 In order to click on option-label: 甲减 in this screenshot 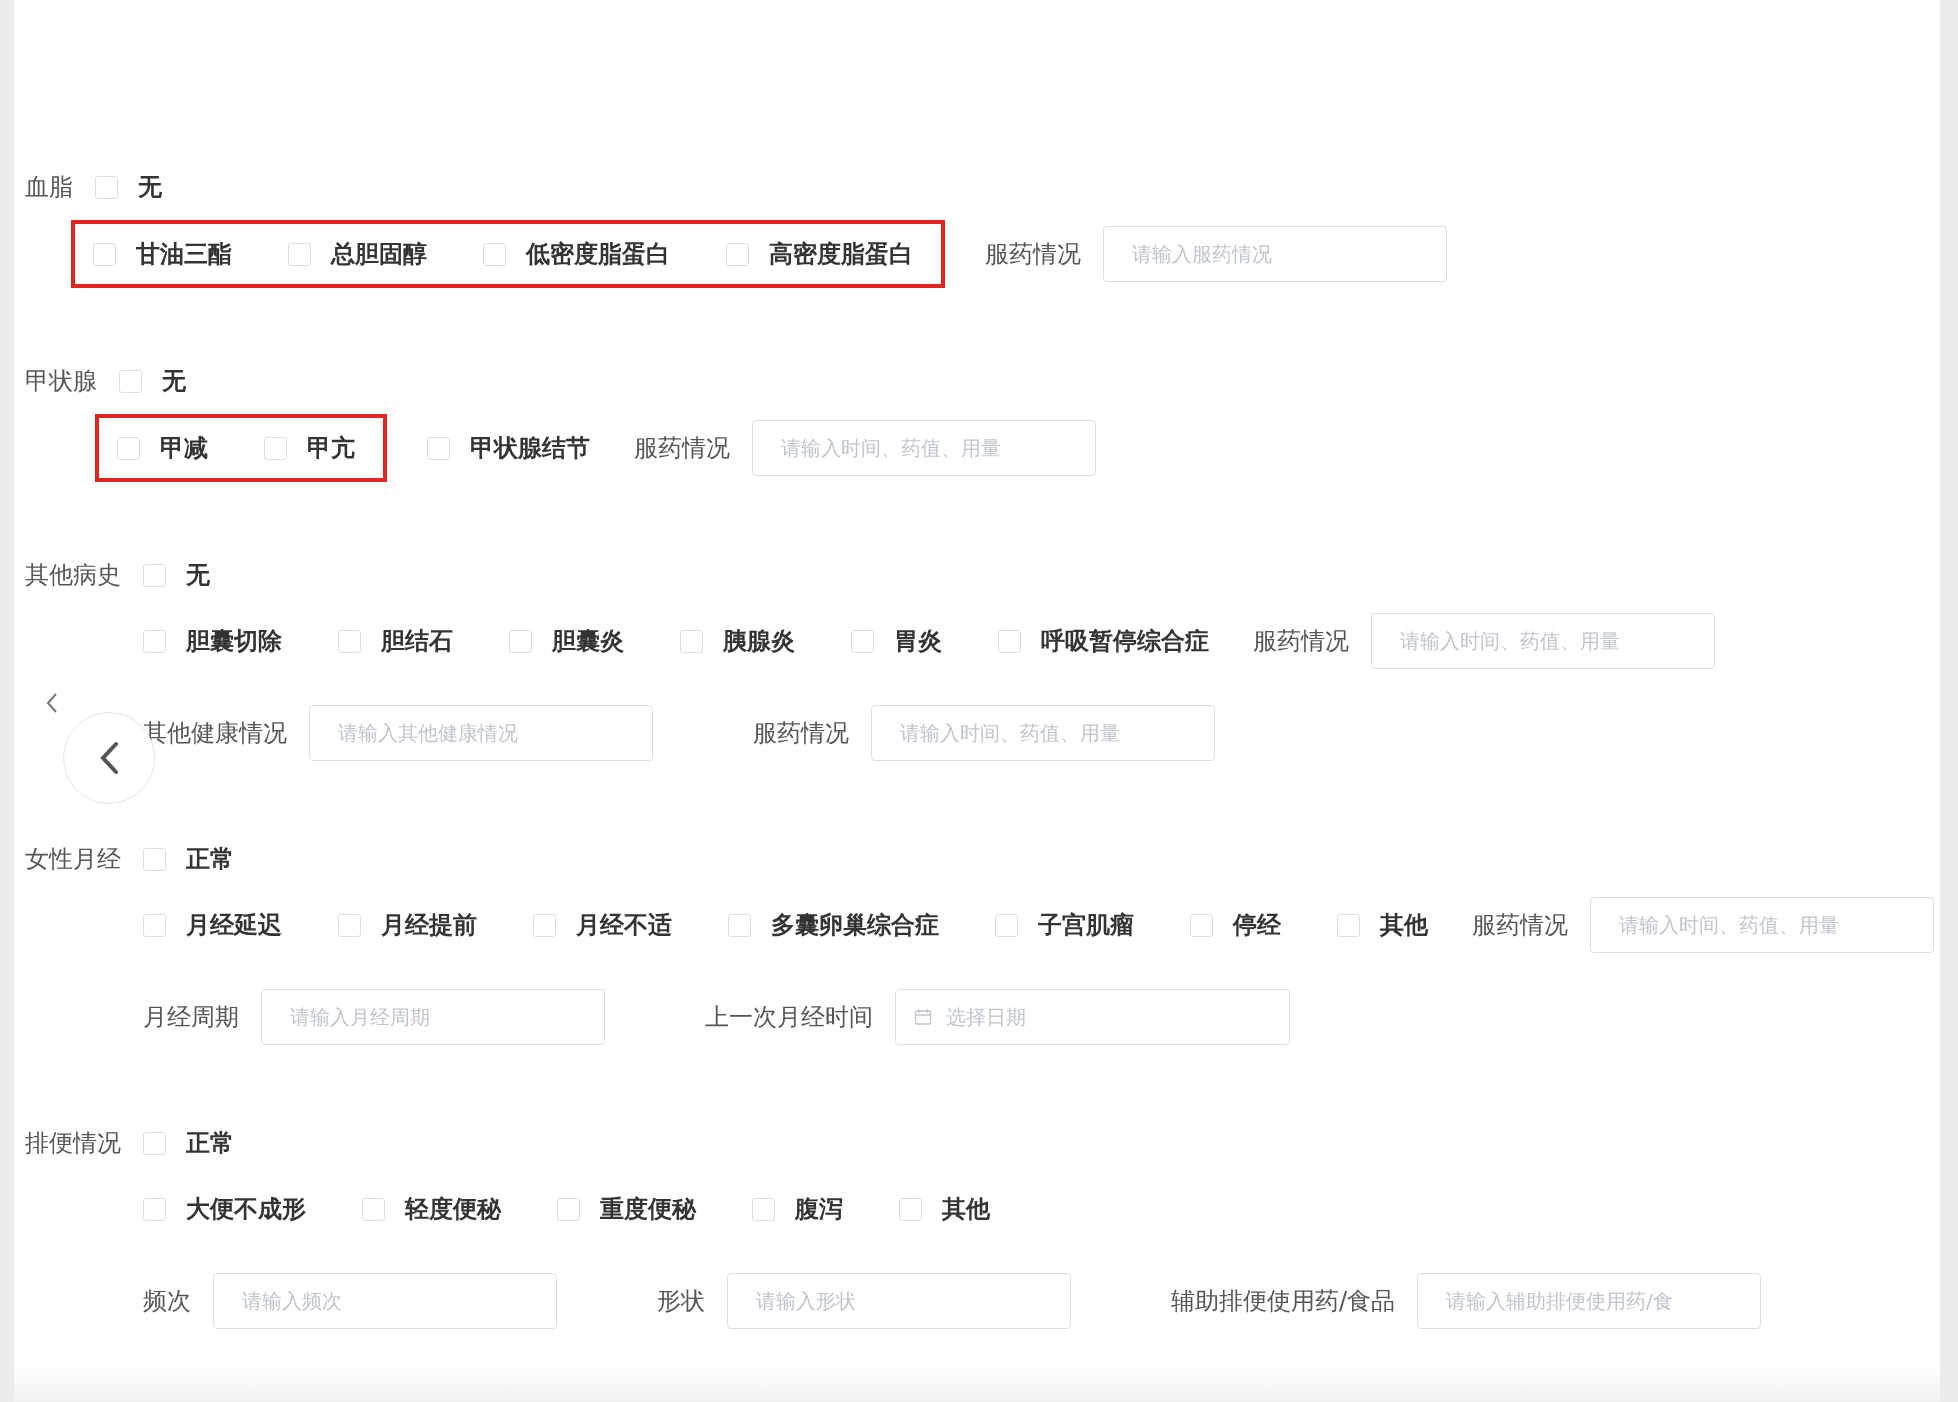, I will do `click(184, 448)`.